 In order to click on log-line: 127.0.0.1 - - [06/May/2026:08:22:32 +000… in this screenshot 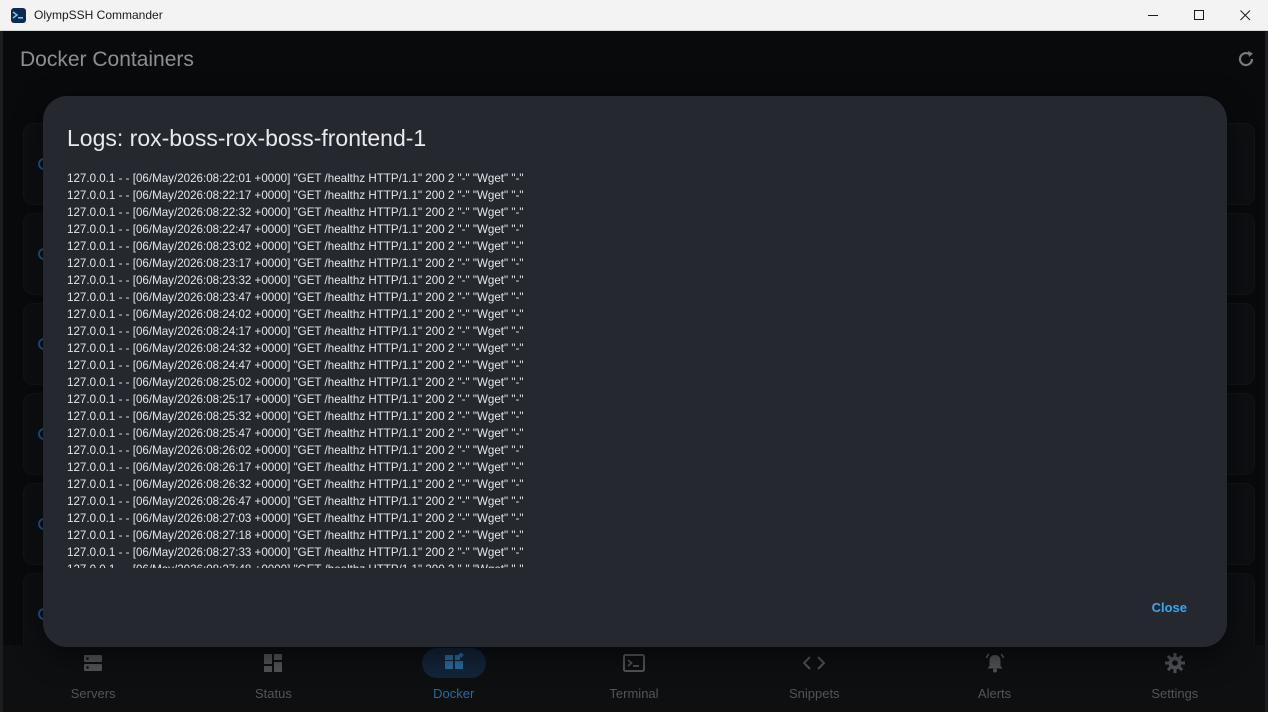, I will do `click(295, 212)`.